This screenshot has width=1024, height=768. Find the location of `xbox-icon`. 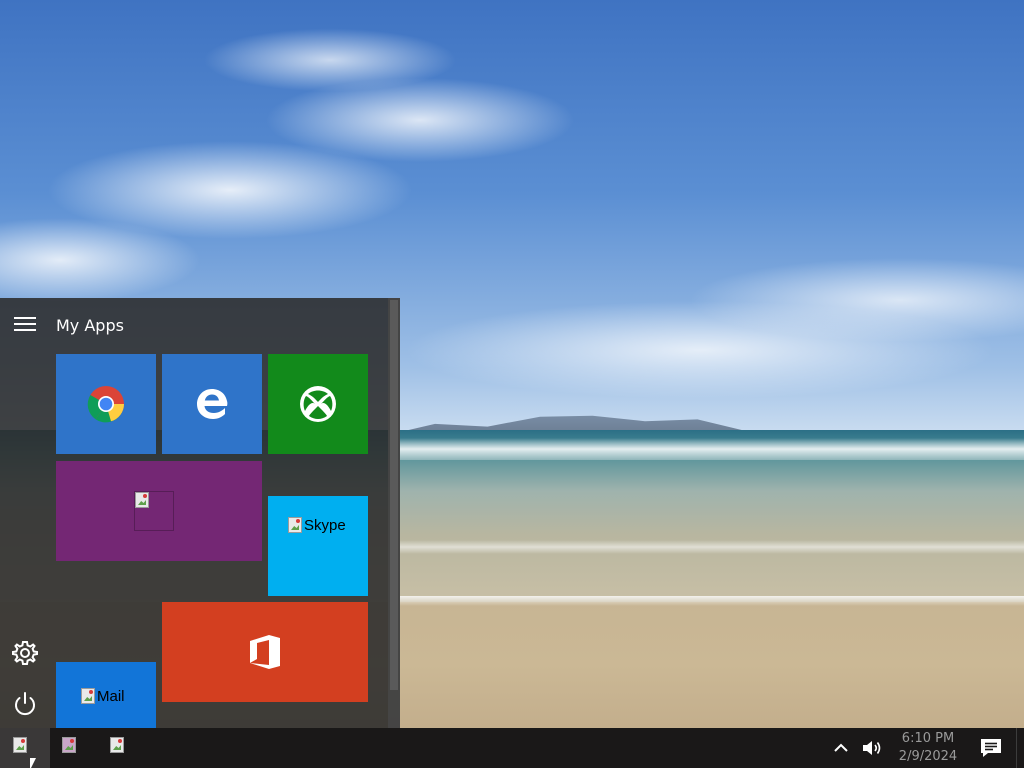

xbox-icon is located at coordinates (318, 404).